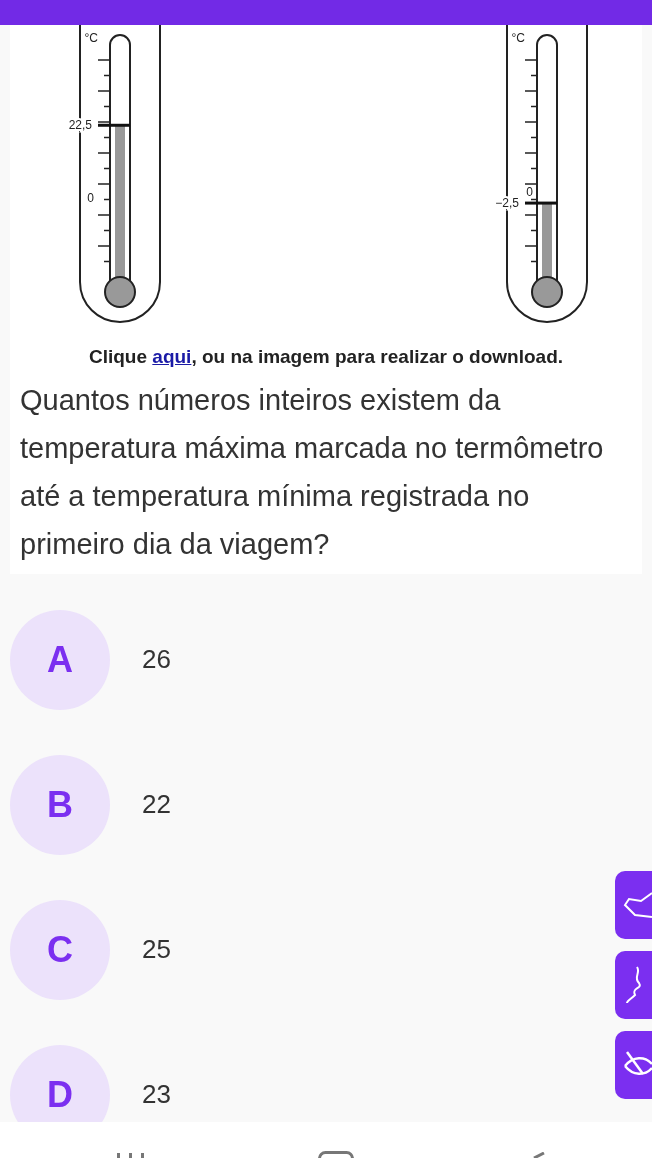 The height and width of the screenshot is (1158, 652). I want to click on home-icon, so click(336, 1154).